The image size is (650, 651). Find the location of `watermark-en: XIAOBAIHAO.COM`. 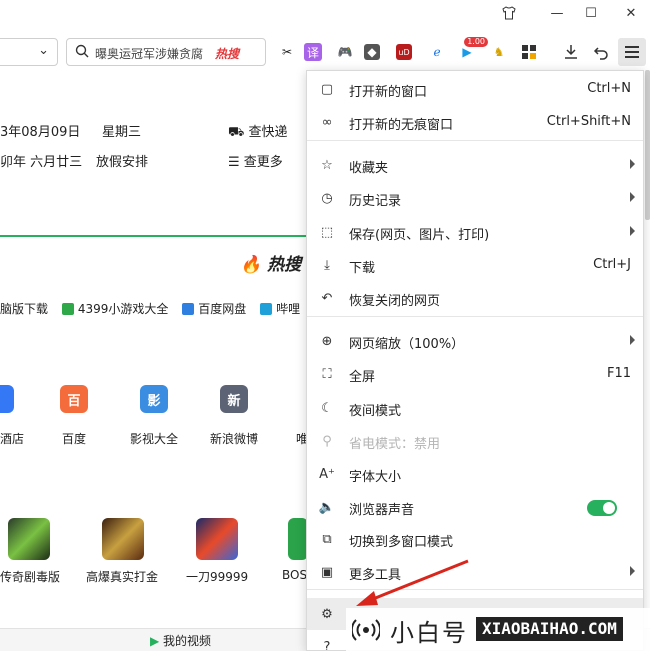

watermark-en: XIAOBAIHAO.COM is located at coordinates (549, 629).